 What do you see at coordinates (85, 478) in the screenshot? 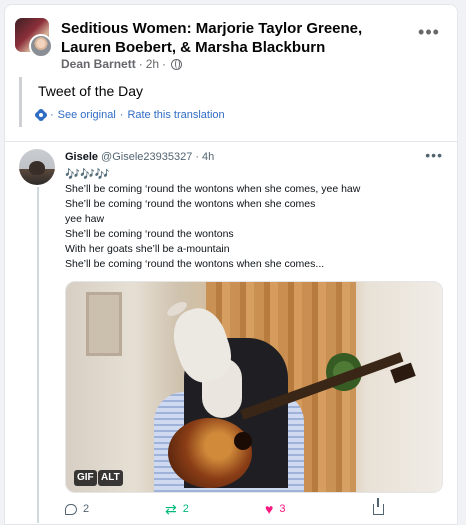
I see `gif-badge: GIF` at bounding box center [85, 478].